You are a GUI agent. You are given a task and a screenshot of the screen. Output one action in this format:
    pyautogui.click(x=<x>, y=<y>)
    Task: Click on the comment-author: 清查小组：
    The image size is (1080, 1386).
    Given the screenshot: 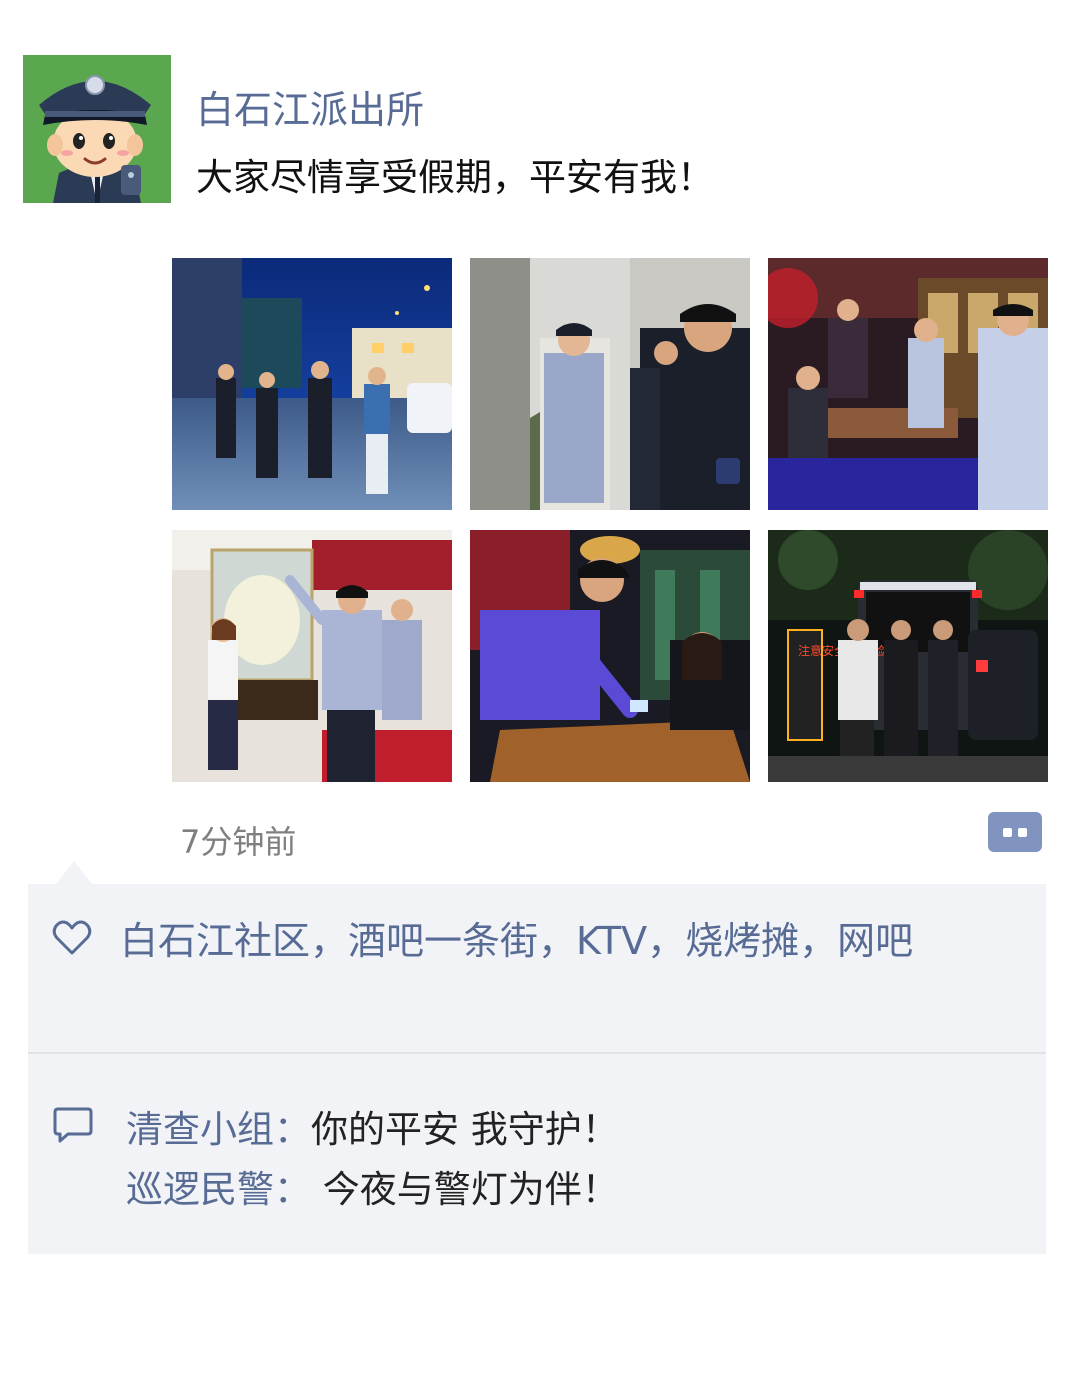 What is the action you would take?
    pyautogui.click(x=218, y=1129)
    